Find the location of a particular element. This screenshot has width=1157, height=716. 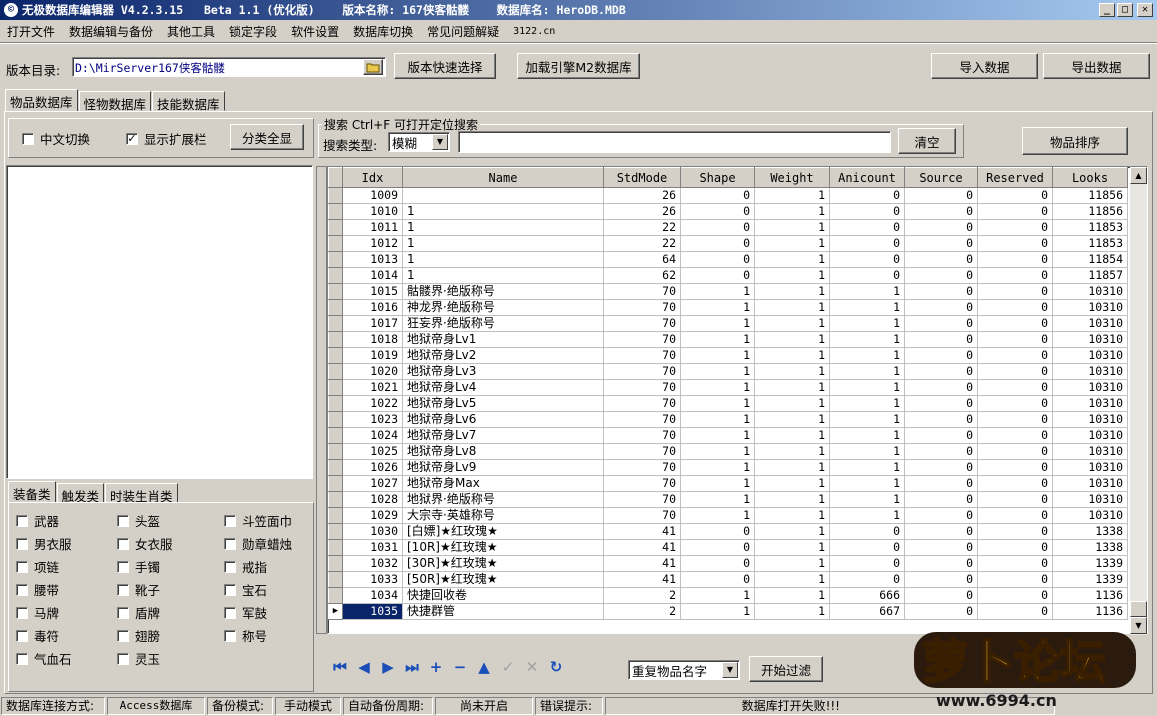

import-button: 导入数据 is located at coordinates (984, 66).